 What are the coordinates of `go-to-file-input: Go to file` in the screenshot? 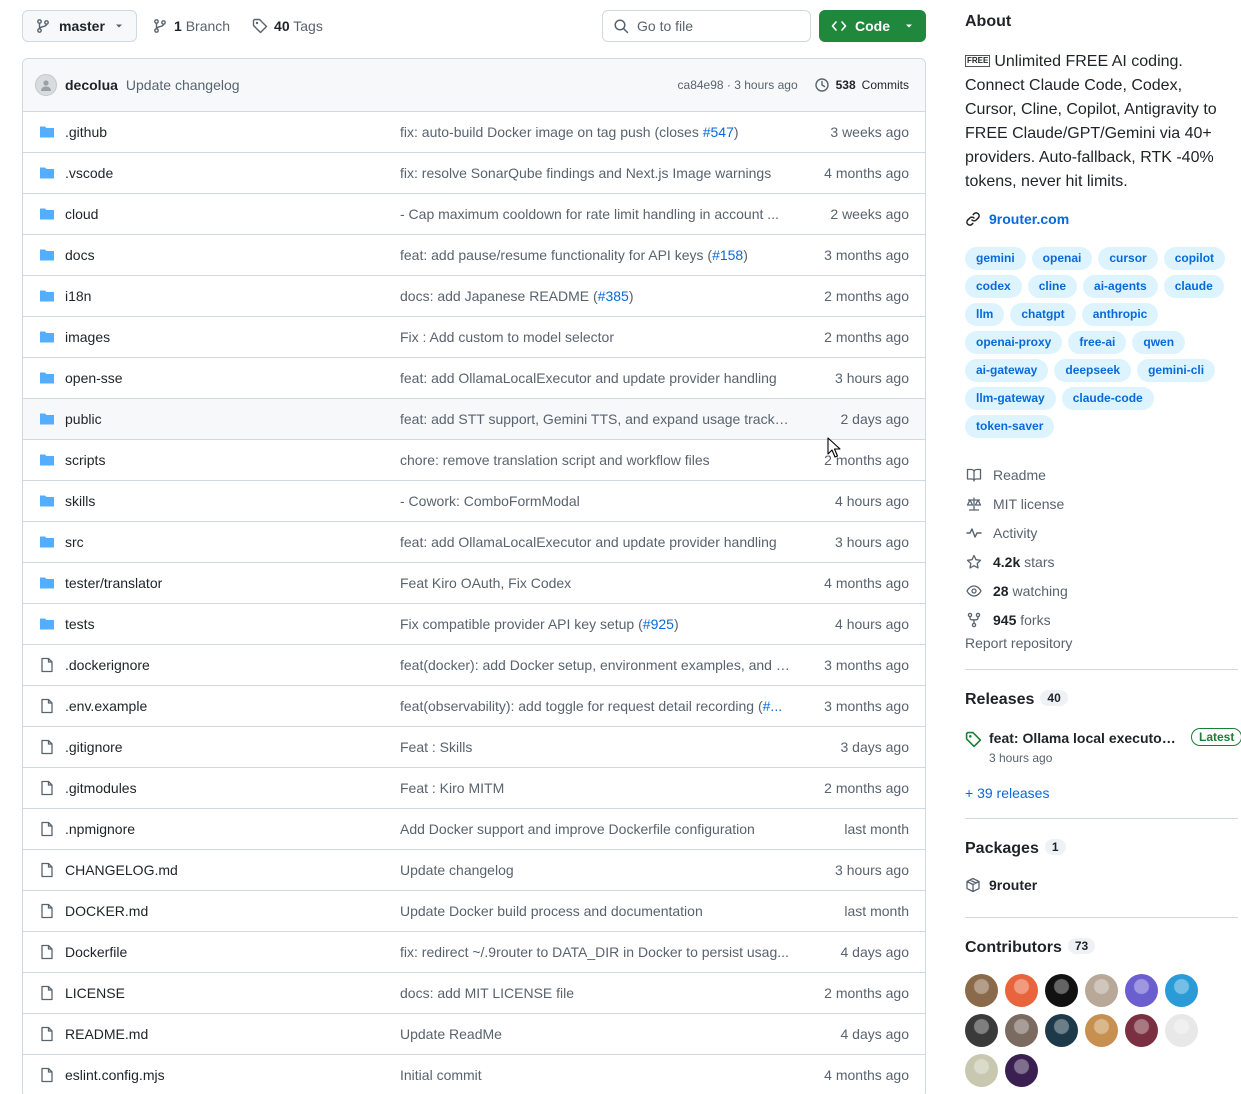 It's located at (706, 26).